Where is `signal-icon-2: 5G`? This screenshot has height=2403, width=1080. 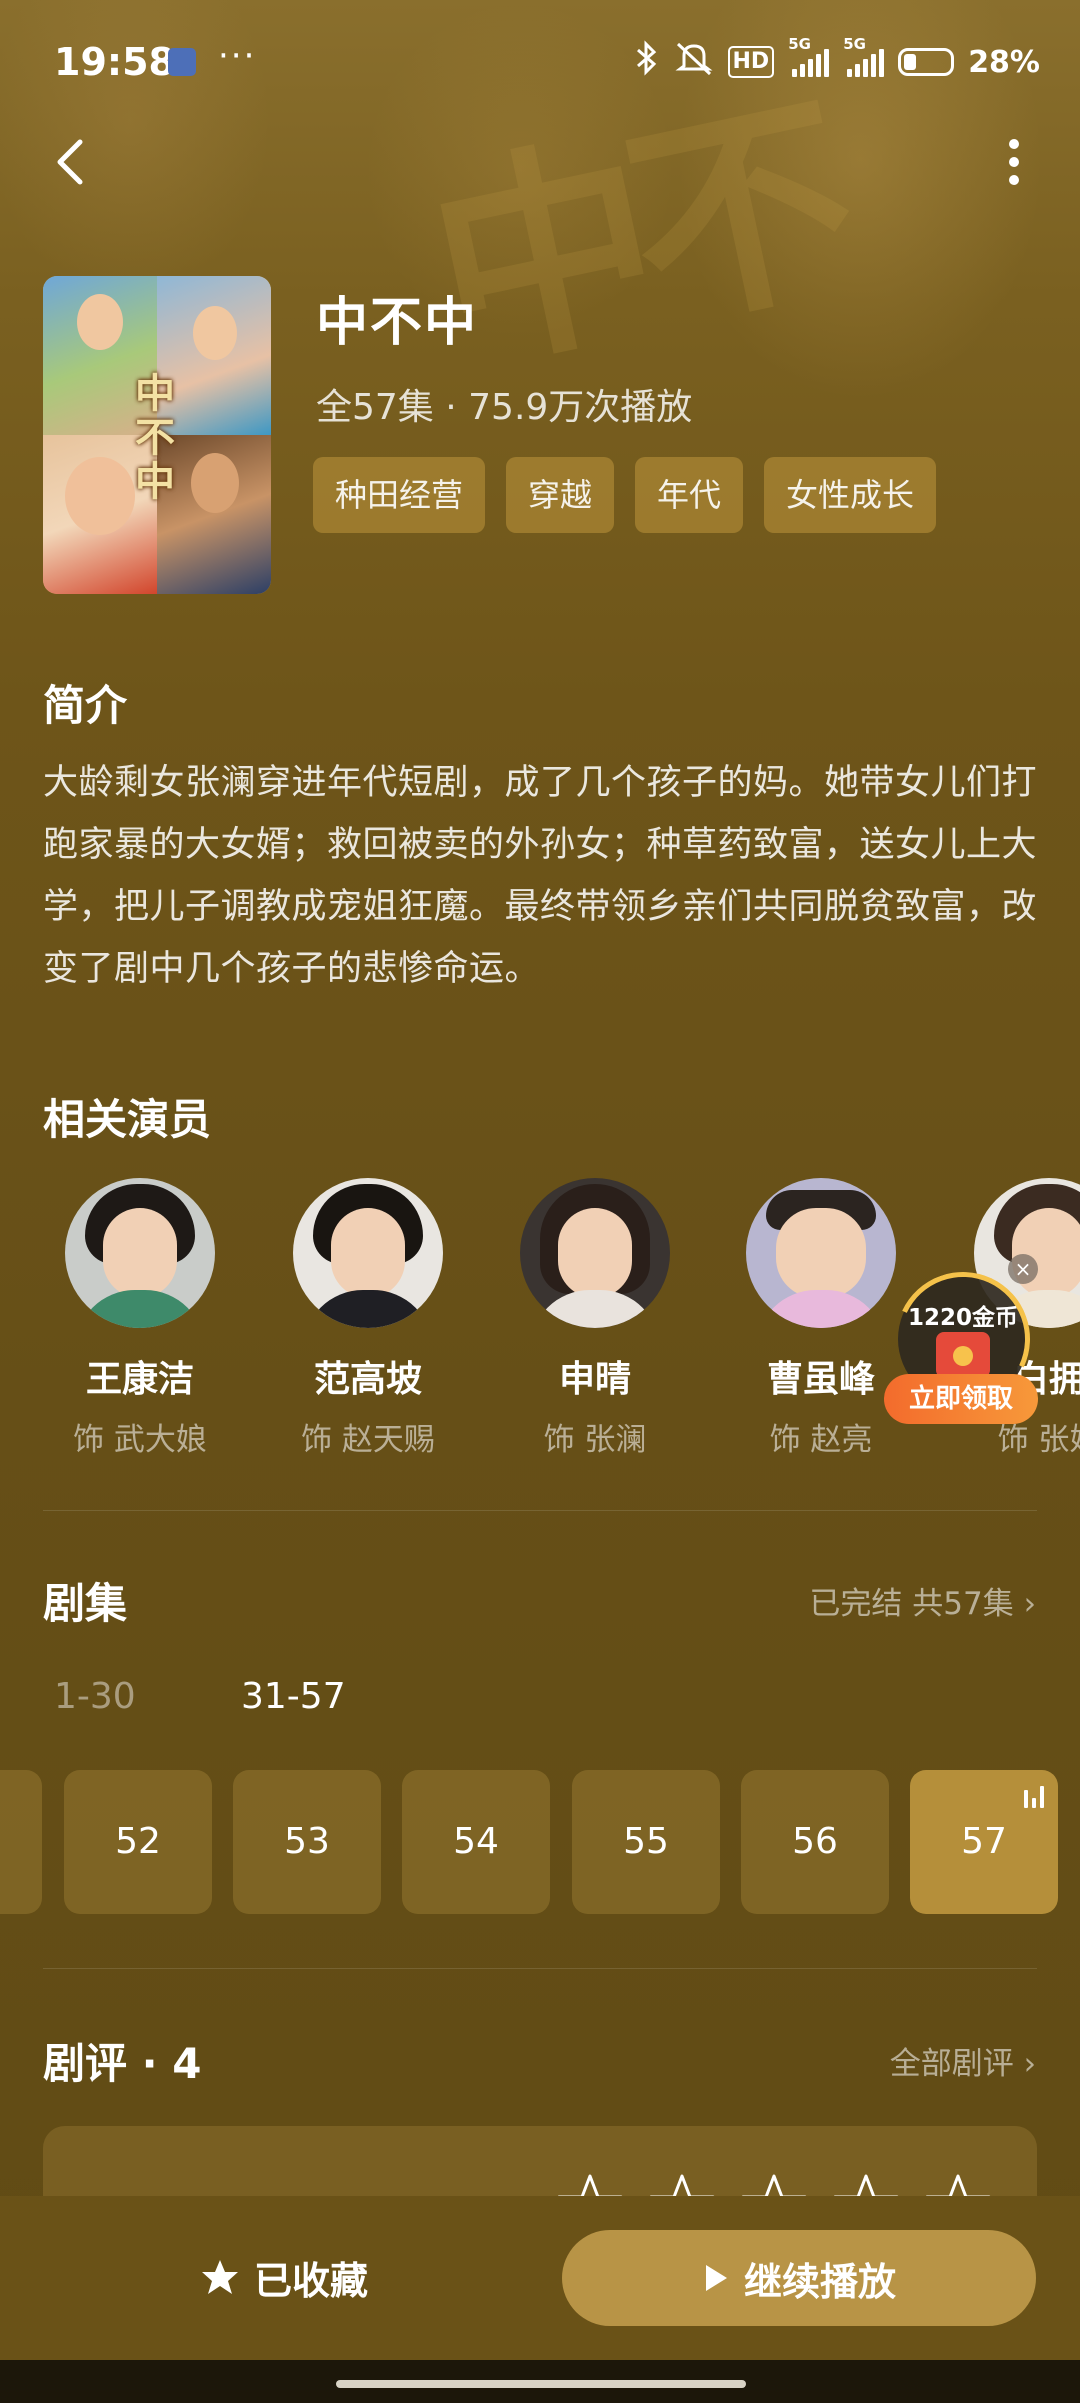 signal-icon-2: 5G is located at coordinates (864, 56).